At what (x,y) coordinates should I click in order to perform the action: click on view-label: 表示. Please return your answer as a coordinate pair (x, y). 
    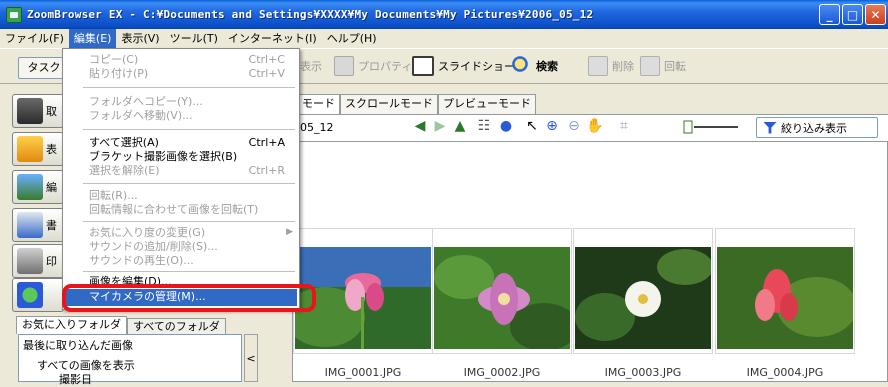
    Looking at the image, I should click on (311, 66).